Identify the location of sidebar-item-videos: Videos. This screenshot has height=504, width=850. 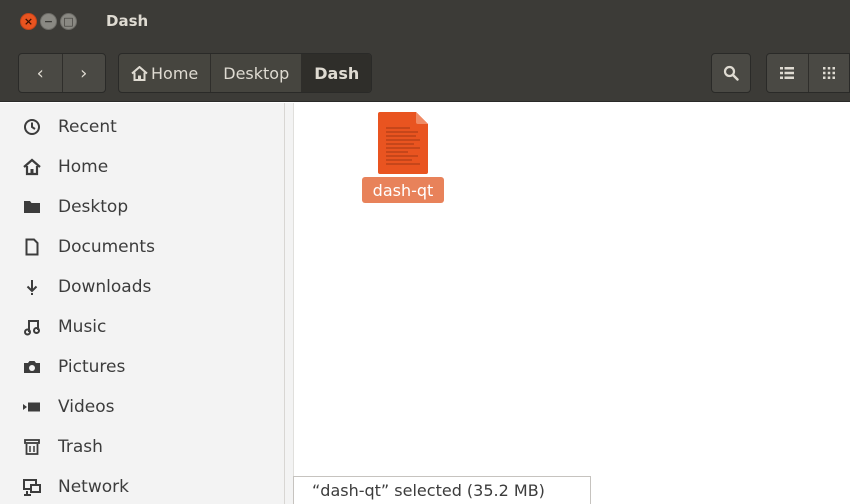
(142, 407).